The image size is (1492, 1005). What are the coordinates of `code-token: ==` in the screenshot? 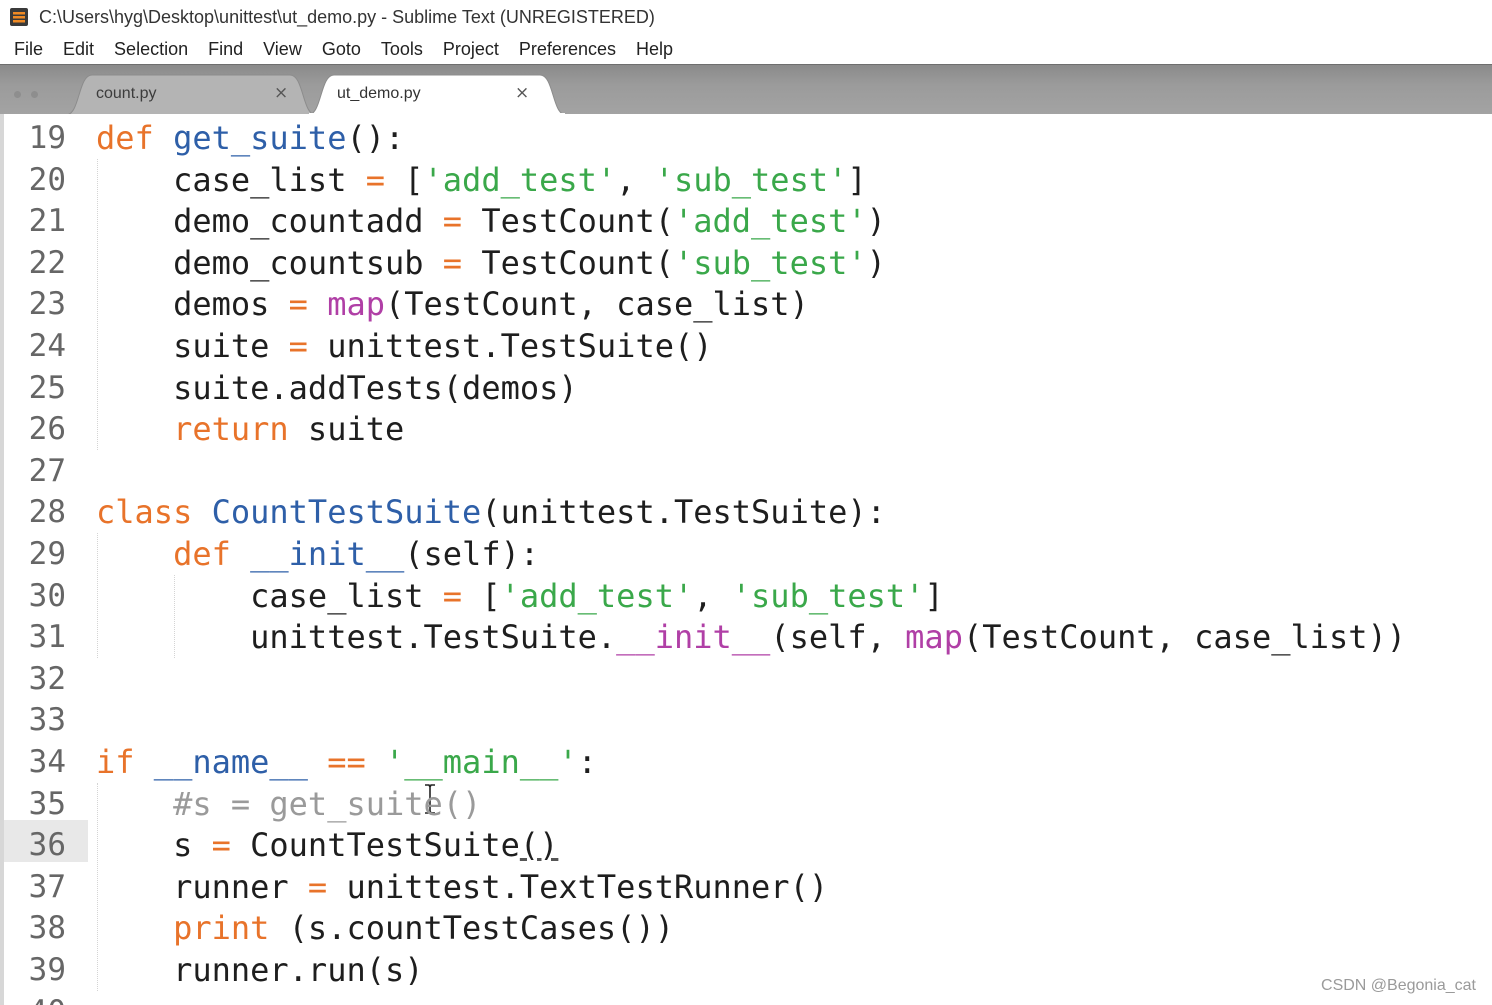 It's located at (346, 762).